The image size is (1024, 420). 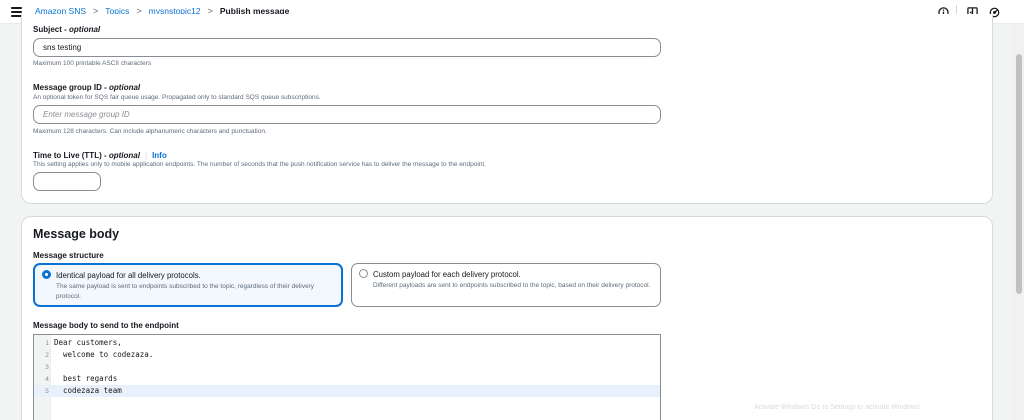 What do you see at coordinates (100, 155) in the screenshot?
I see `ttl-label: Time to Live (TTL) - optional | Info` at bounding box center [100, 155].